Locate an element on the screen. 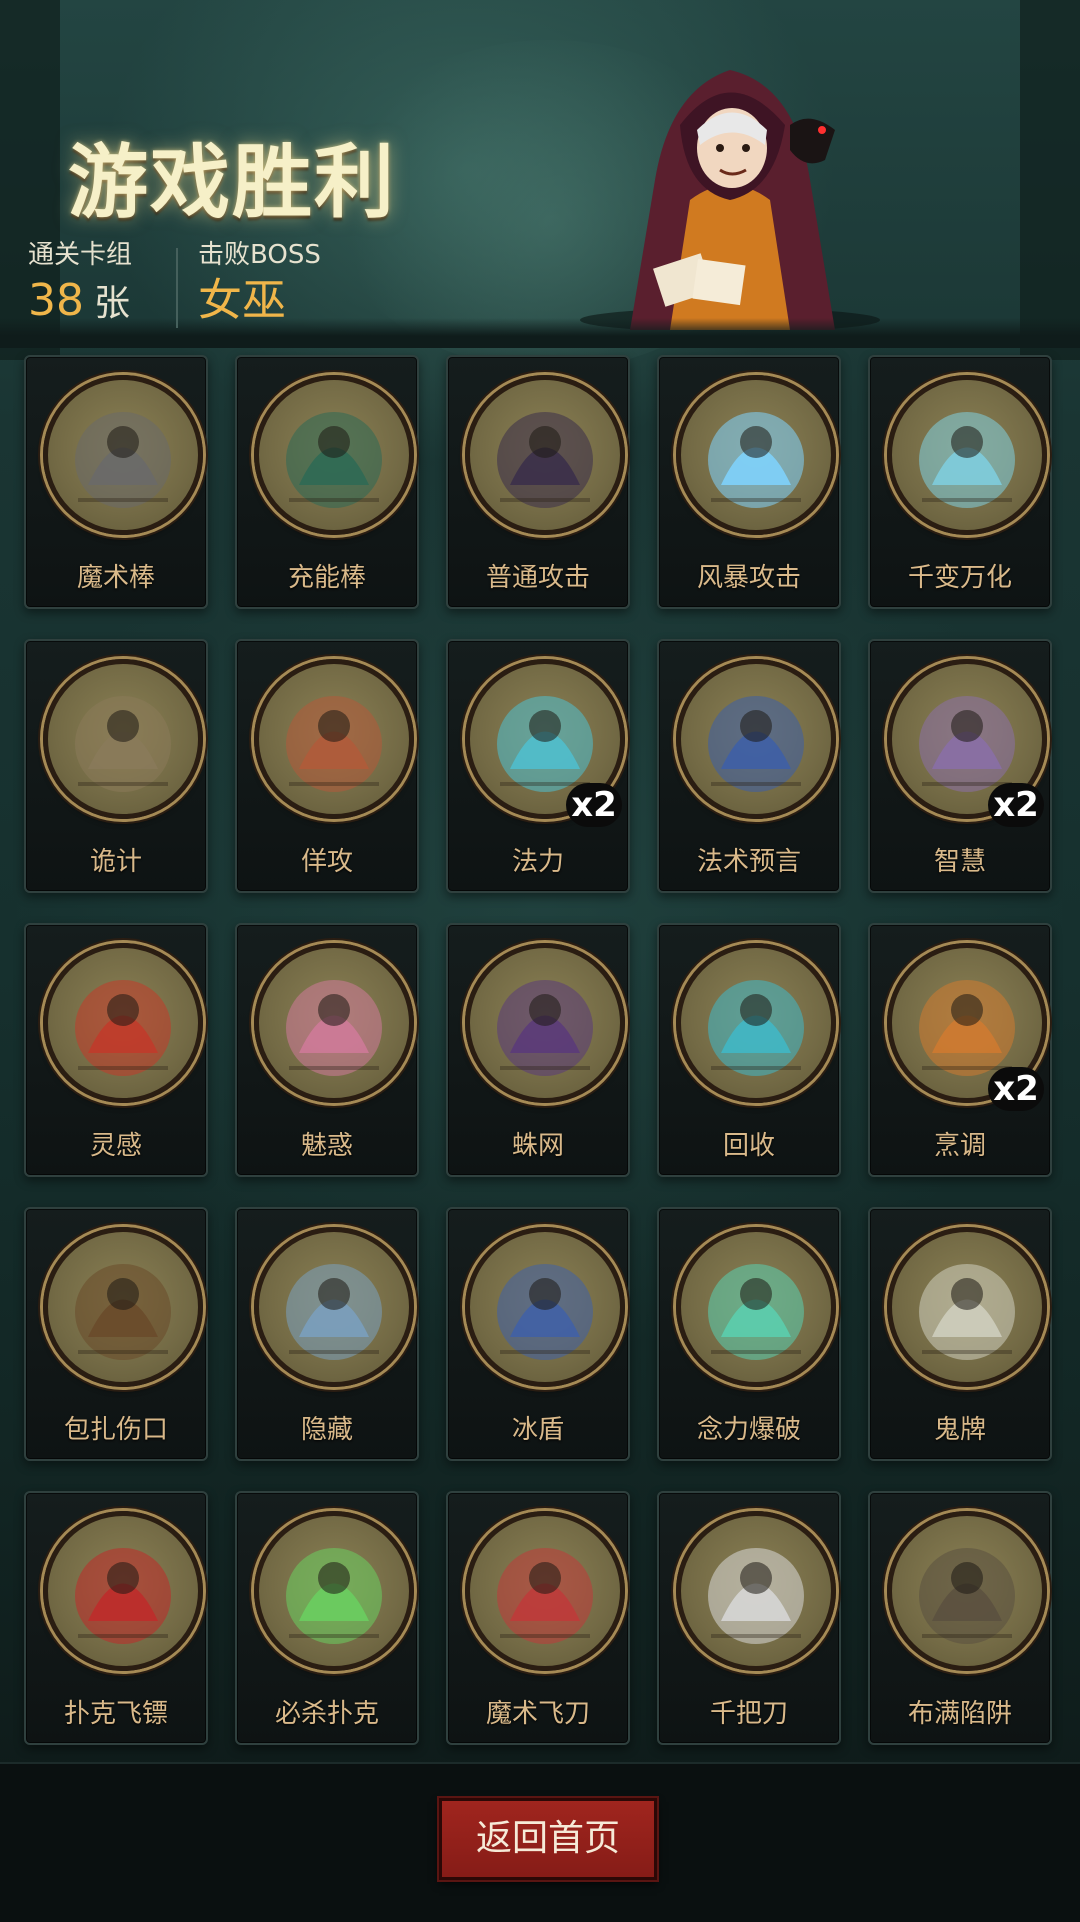 The width and height of the screenshot is (1080, 1922). skill-card: 充能棒 is located at coordinates (327, 482).